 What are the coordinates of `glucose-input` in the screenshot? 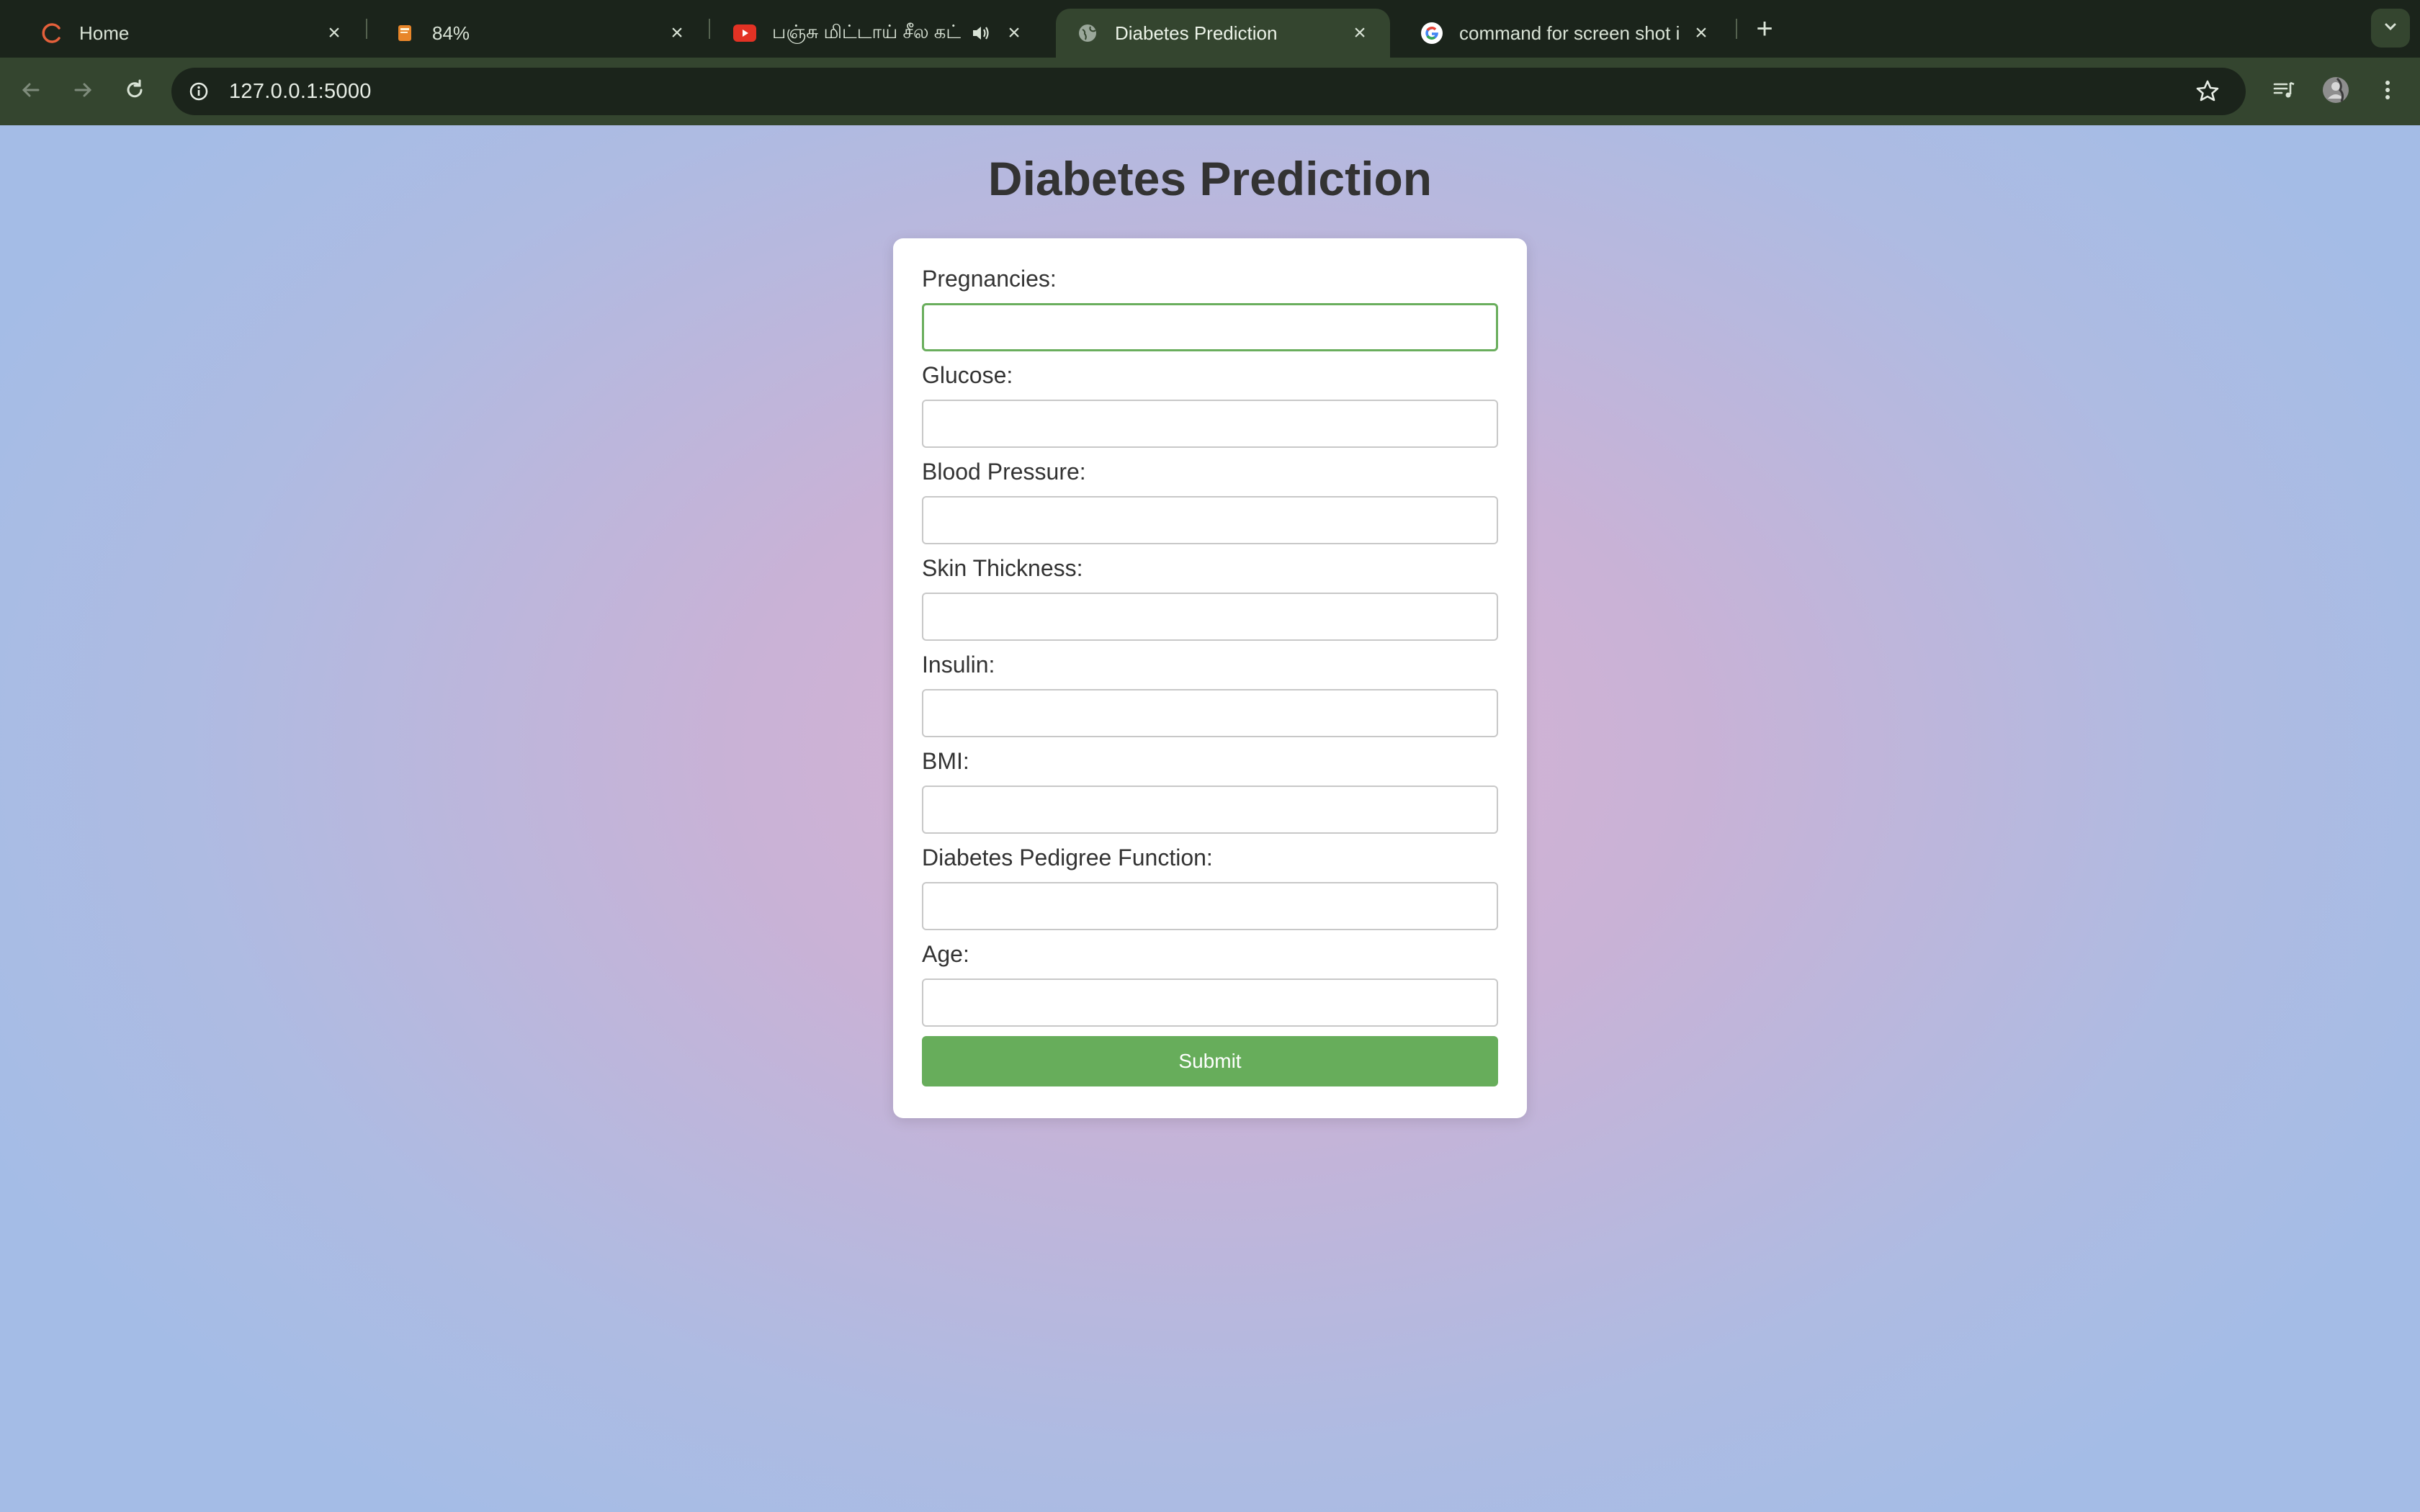 It's located at (1210, 424).